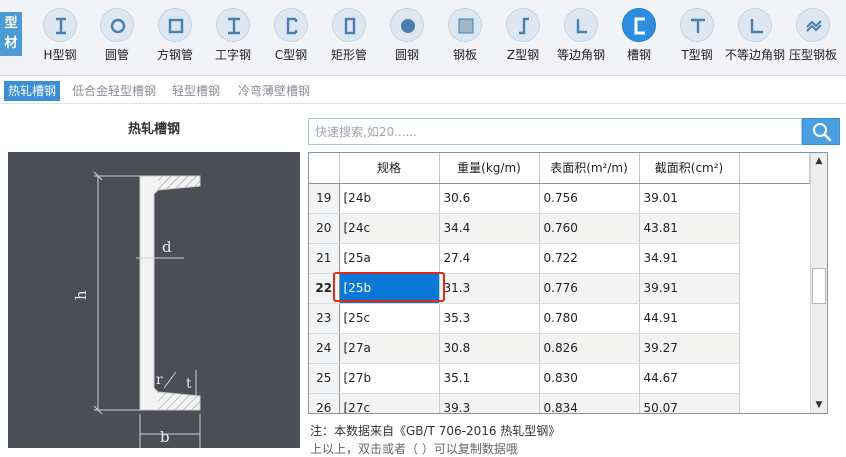 The height and width of the screenshot is (457, 846). Describe the element at coordinates (324, 403) in the screenshot. I see `row-number: 26` at that location.